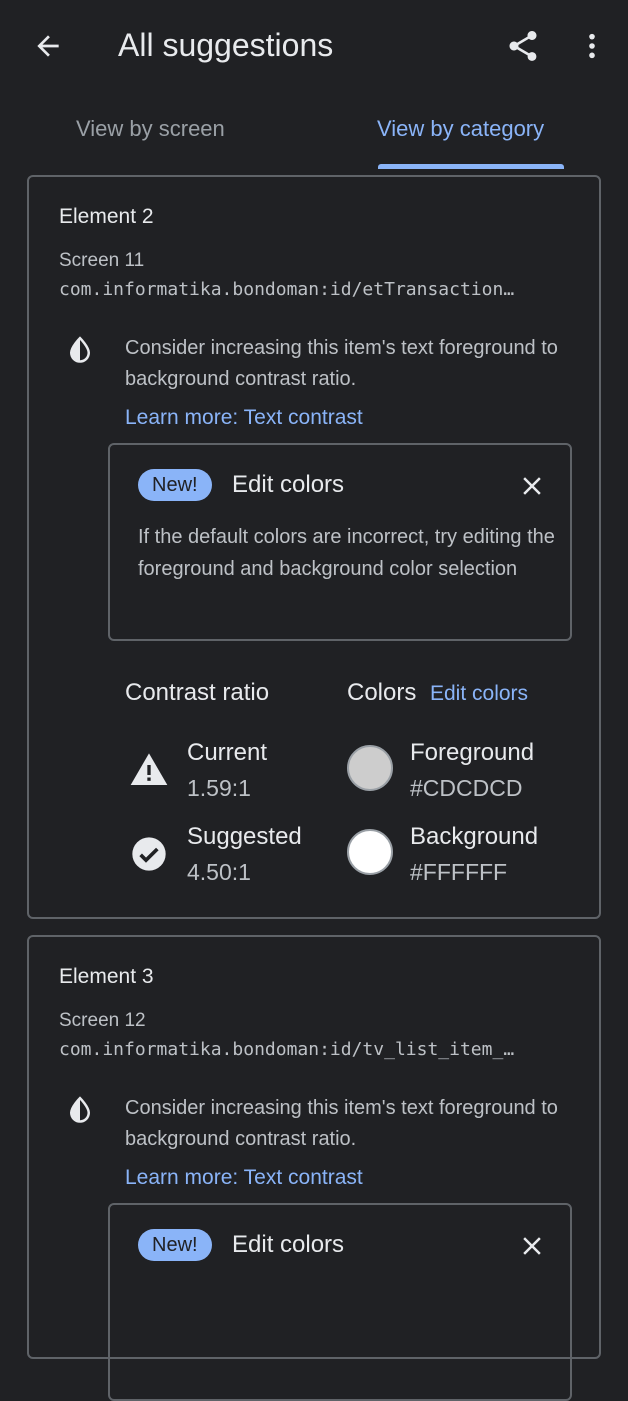 The width and height of the screenshot is (628, 1401). I want to click on foreground-value: #CDCDCD, so click(466, 788).